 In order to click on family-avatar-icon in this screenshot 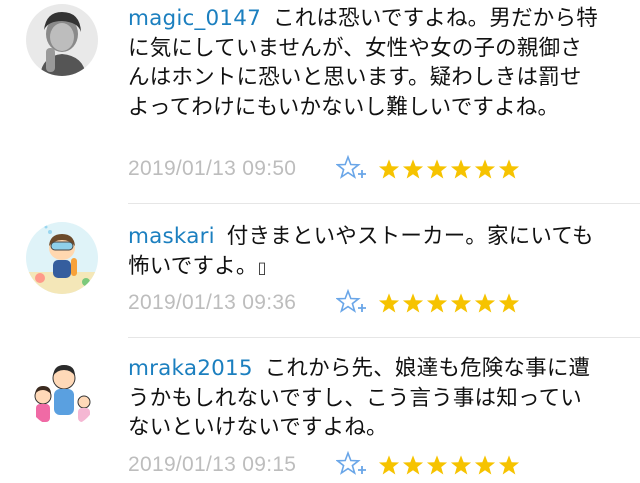, I will do `click(62, 392)`.